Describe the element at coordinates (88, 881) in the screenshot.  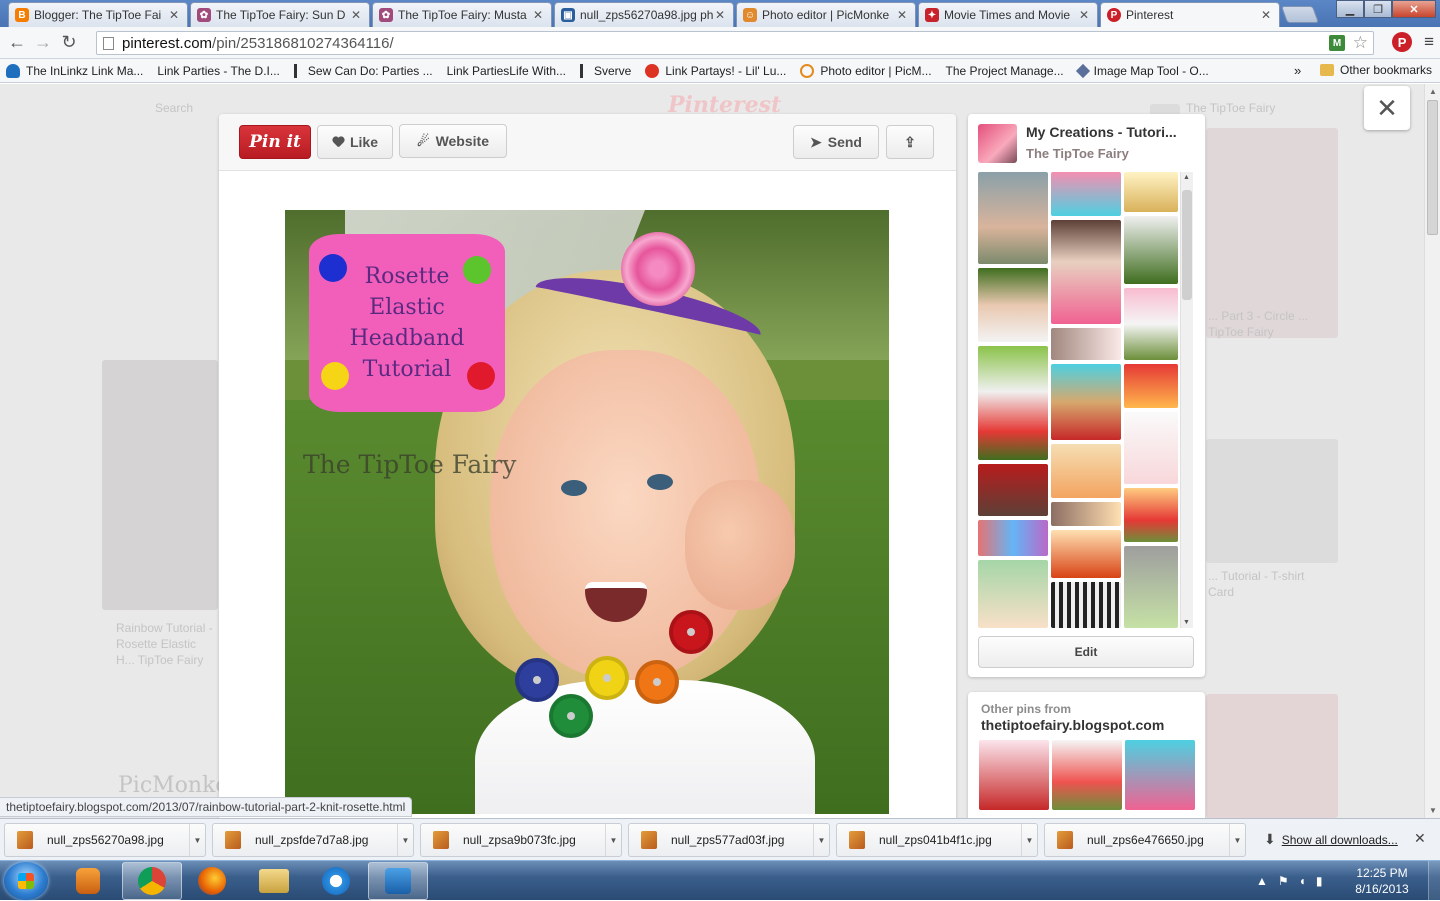
I see `taskbar-media-player` at that location.